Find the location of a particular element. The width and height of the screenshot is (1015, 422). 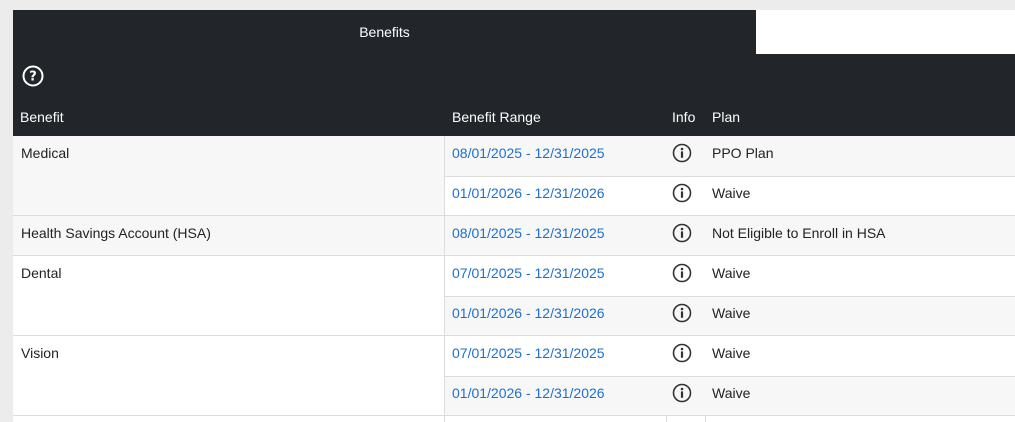

header-benefit: Benefit is located at coordinates (42, 117).